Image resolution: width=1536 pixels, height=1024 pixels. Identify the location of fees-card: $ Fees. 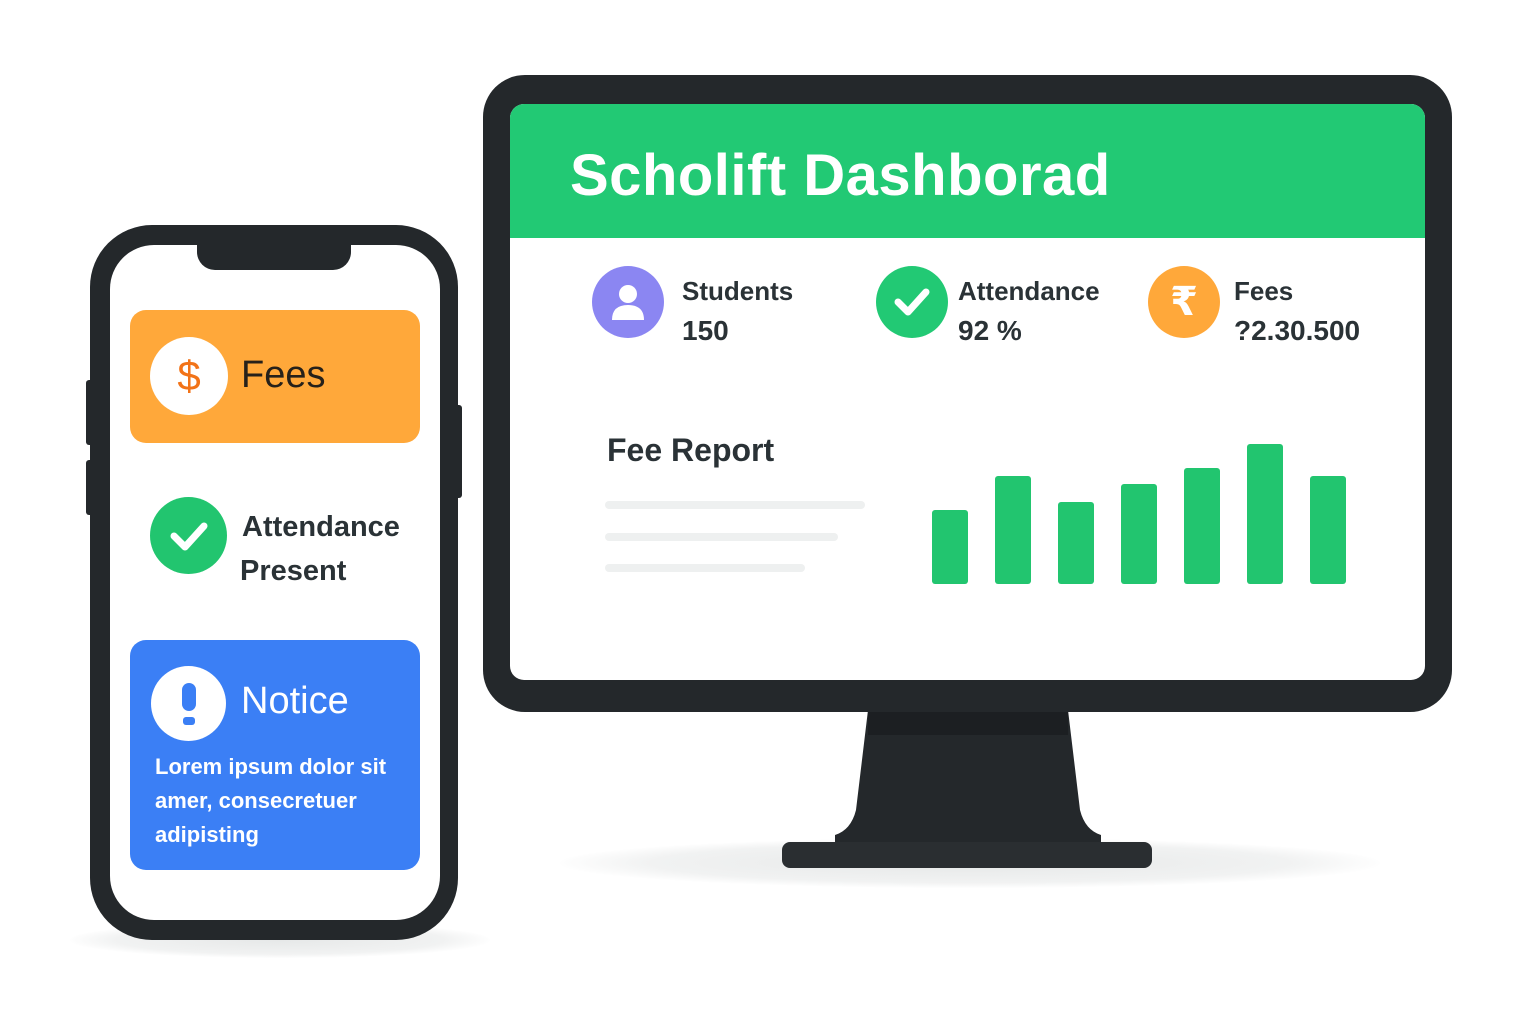
(275, 376).